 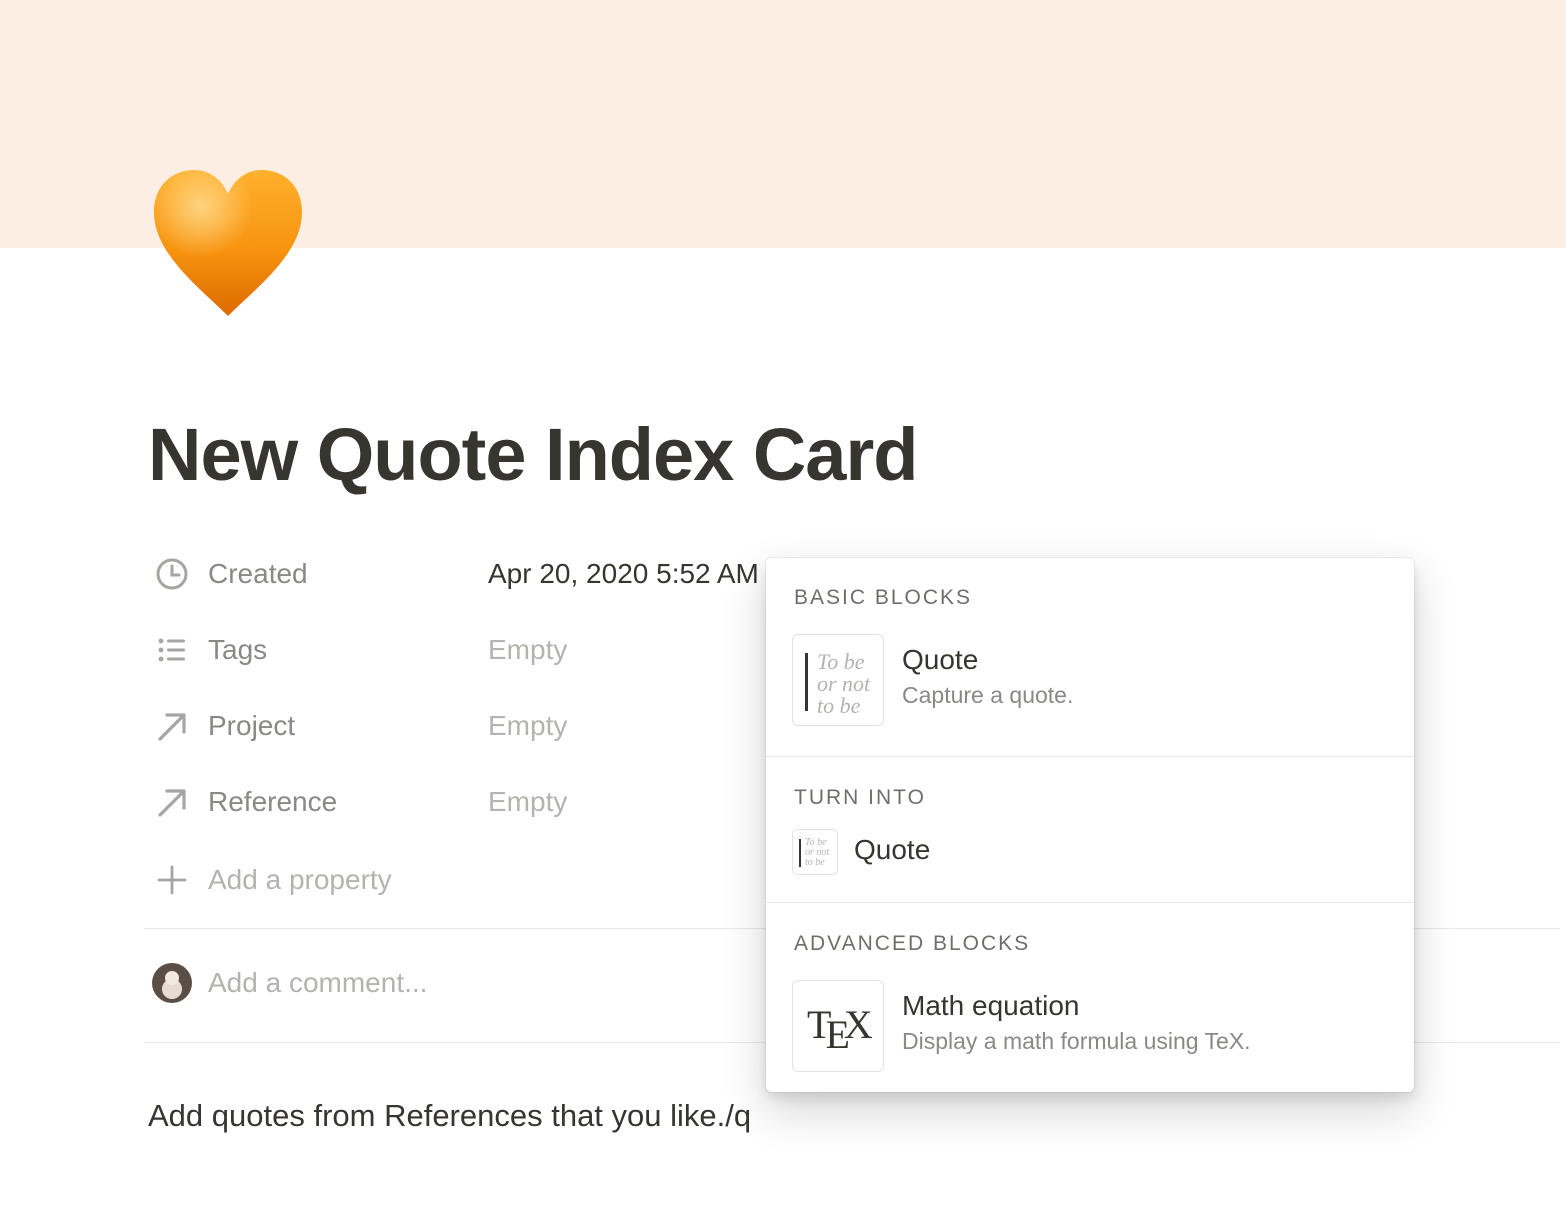 What do you see at coordinates (991, 1005) in the screenshot?
I see `menu-item-title: Math equation` at bounding box center [991, 1005].